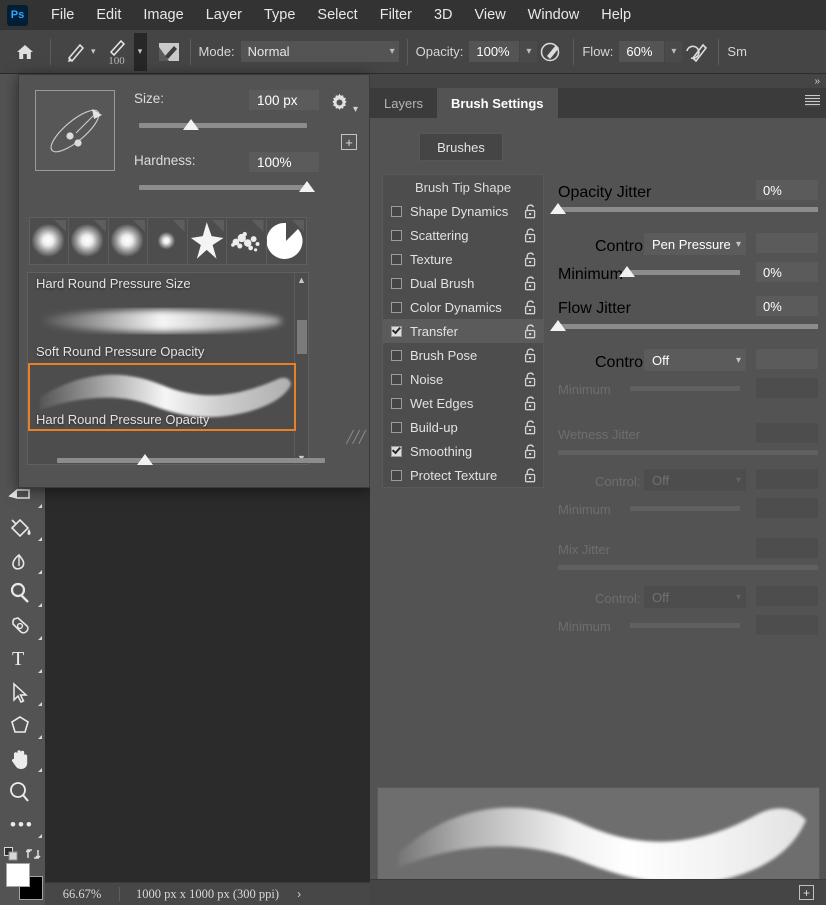 The image size is (826, 905). Describe the element at coordinates (22, 692) in the screenshot. I see `path-selection-tool` at that location.